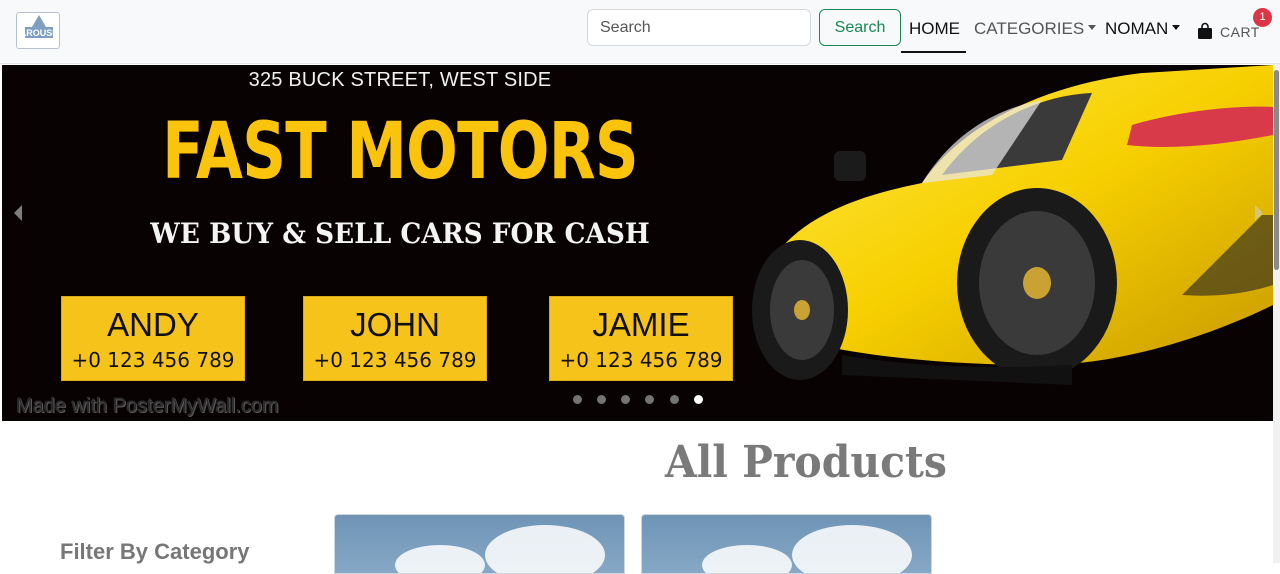 This screenshot has height=574, width=1280. I want to click on scrollbar-thumb, so click(1276, 170).